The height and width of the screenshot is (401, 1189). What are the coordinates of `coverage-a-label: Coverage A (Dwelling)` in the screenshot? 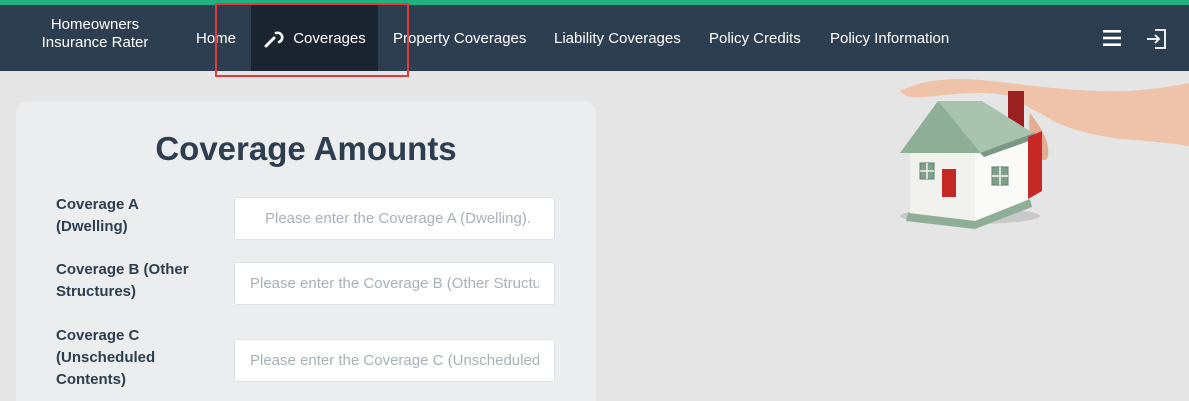 It's located at (136, 216).